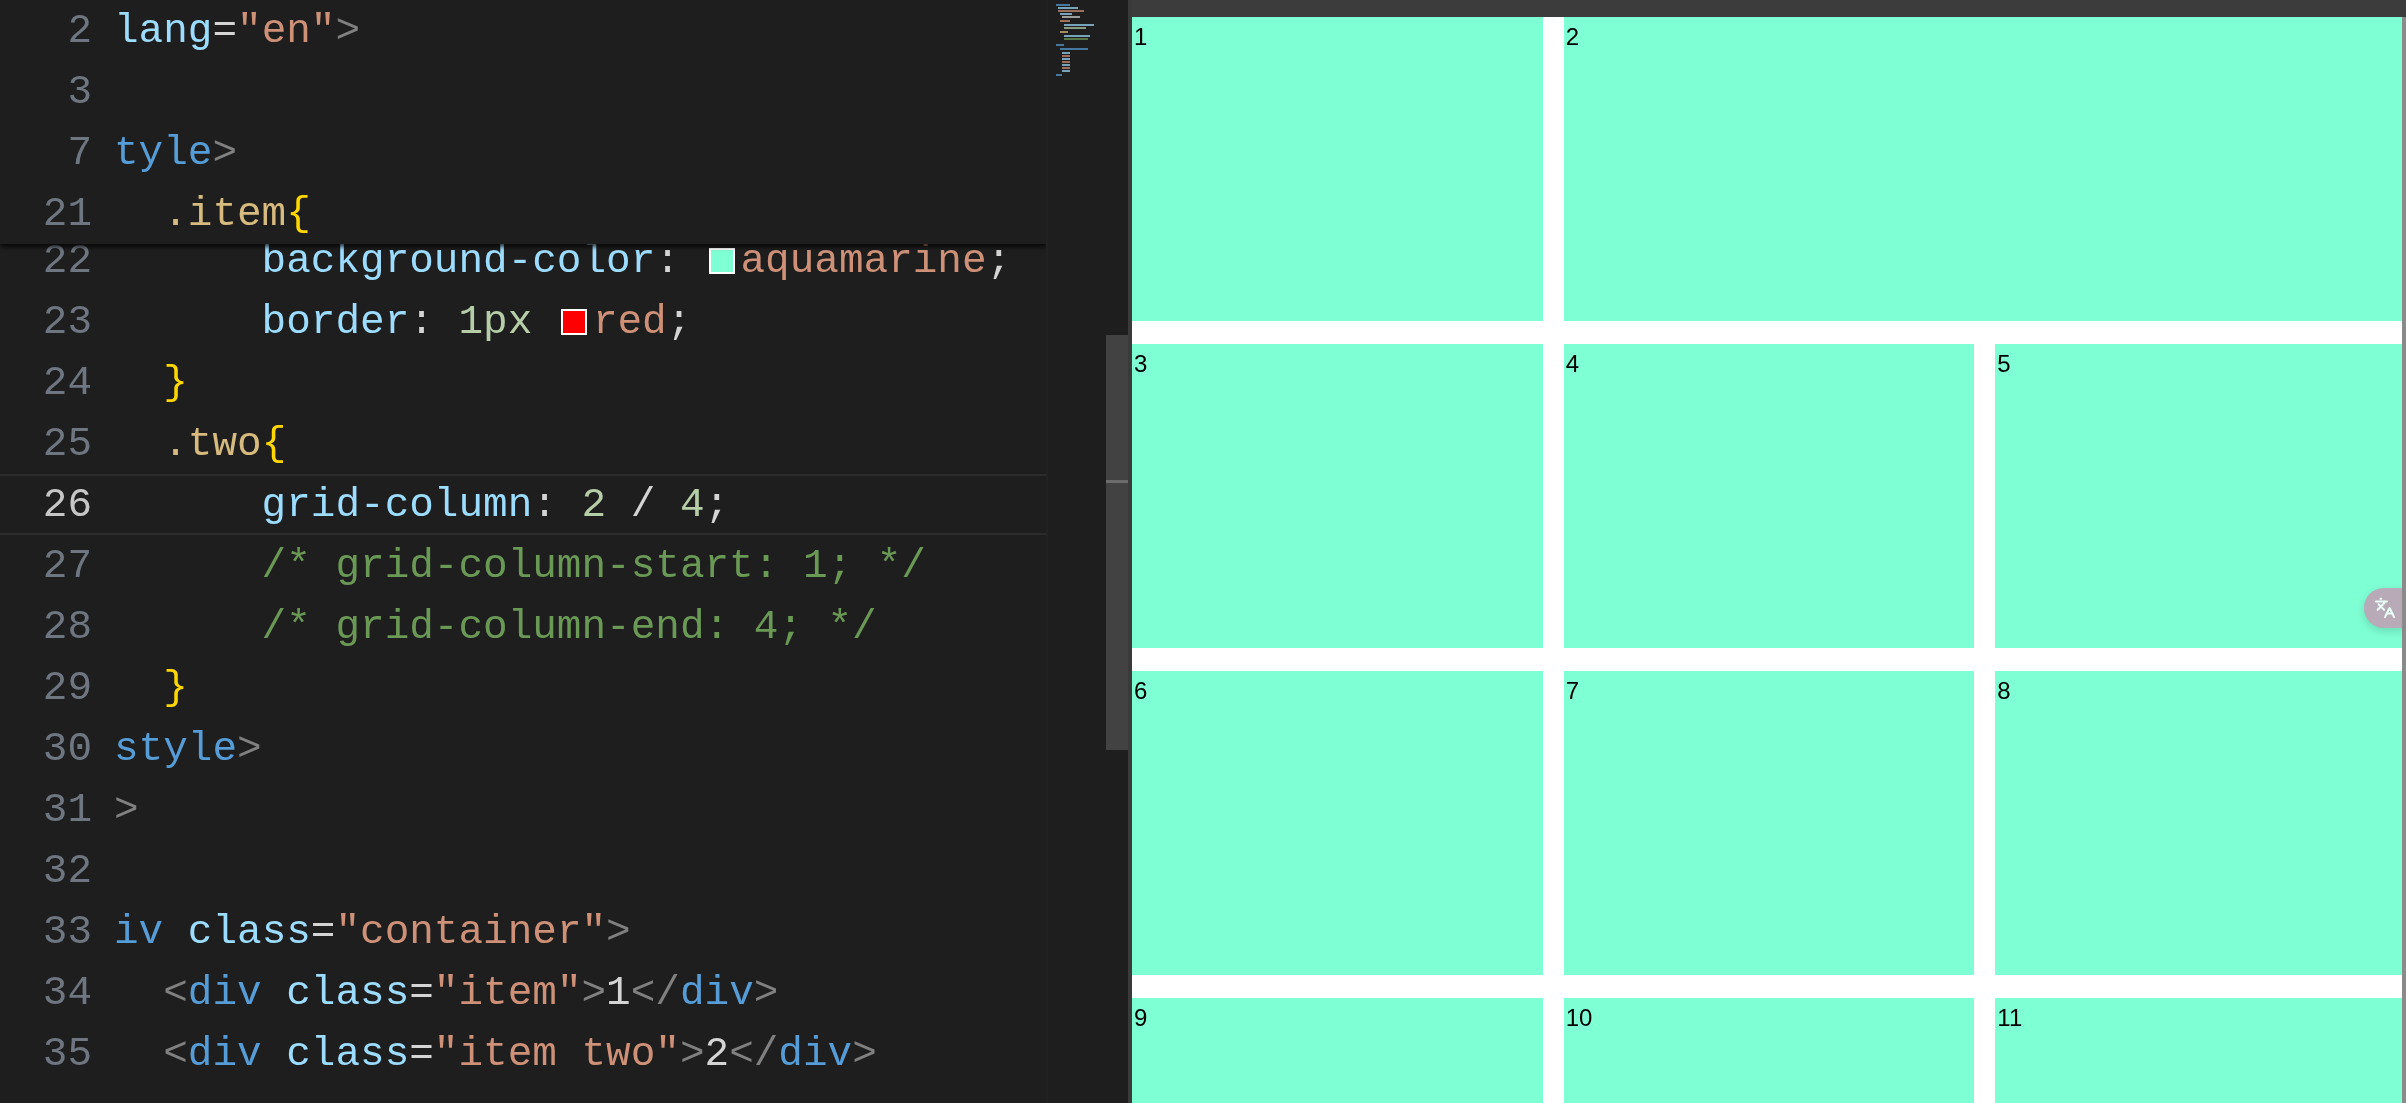 Image resolution: width=2406 pixels, height=1103 pixels. Describe the element at coordinates (470, 992) in the screenshot. I see `code-text: <div class="item">1</div>` at that location.